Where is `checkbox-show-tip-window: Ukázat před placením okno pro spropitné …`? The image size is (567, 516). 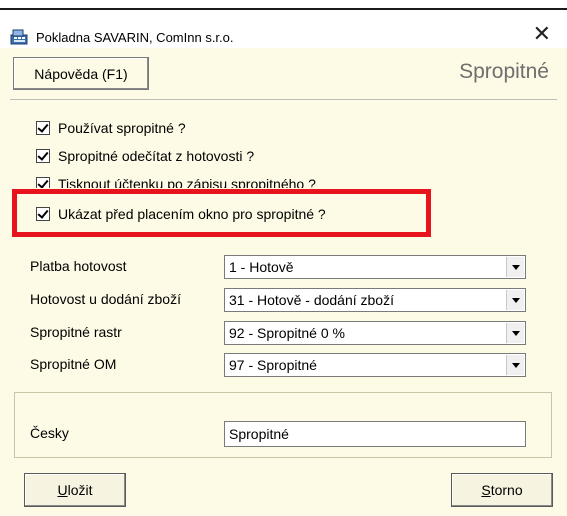 checkbox-show-tip-window: Ukázat před placením okno pro spropitné … is located at coordinates (181, 216).